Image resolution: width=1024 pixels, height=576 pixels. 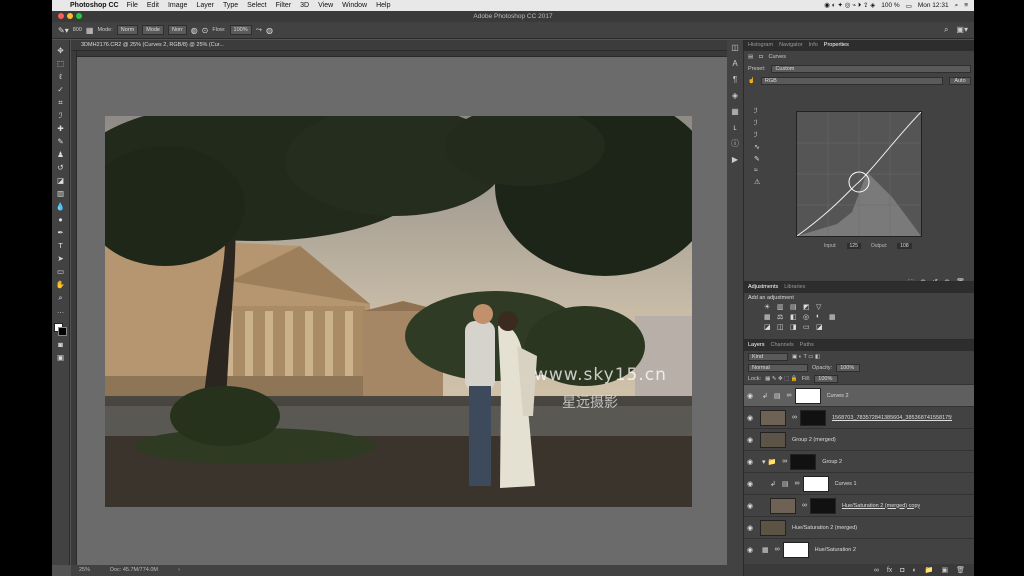 I want to click on mode-select-3: Norr, so click(x=177, y=30).